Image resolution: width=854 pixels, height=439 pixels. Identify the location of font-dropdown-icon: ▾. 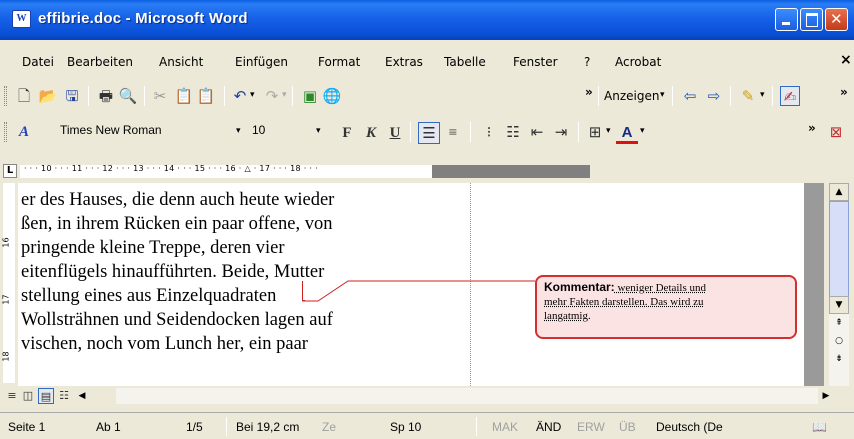
(238, 131).